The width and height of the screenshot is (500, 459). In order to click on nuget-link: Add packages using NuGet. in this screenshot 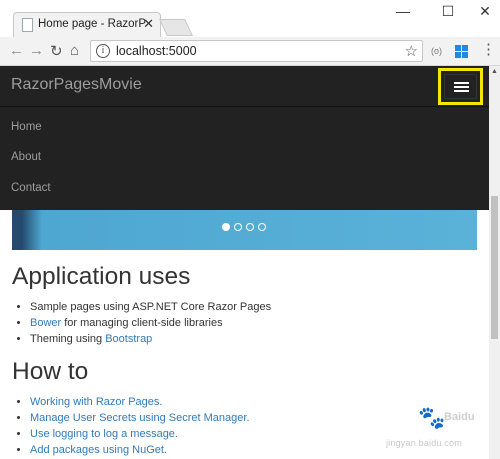, I will do `click(98, 450)`.